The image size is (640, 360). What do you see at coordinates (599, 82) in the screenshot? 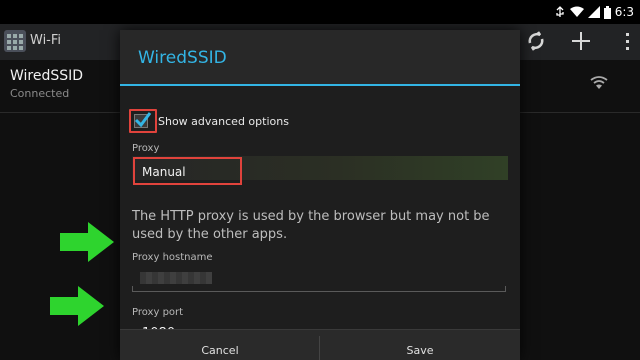
I see `wifi-signal-icon` at bounding box center [599, 82].